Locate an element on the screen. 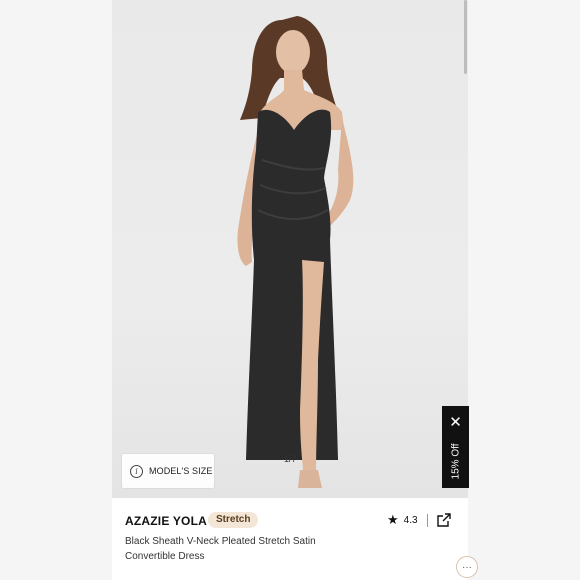 The height and width of the screenshot is (580, 580). promo-label: 15% Off is located at coordinates (456, 461).